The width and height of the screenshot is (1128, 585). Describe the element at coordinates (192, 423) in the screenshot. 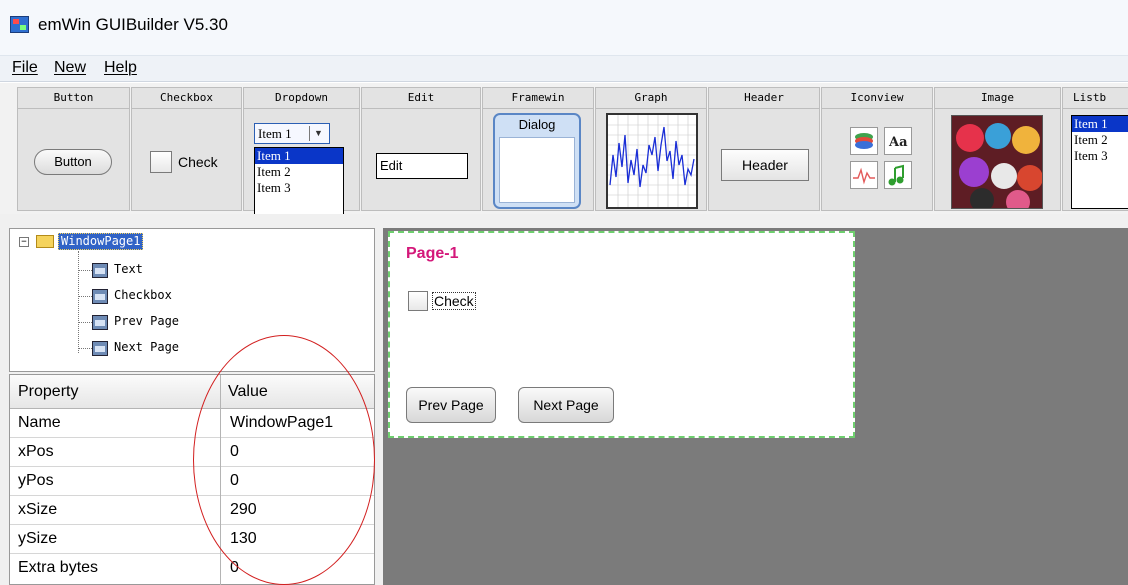

I see `property-row: Name WindowPage1` at that location.